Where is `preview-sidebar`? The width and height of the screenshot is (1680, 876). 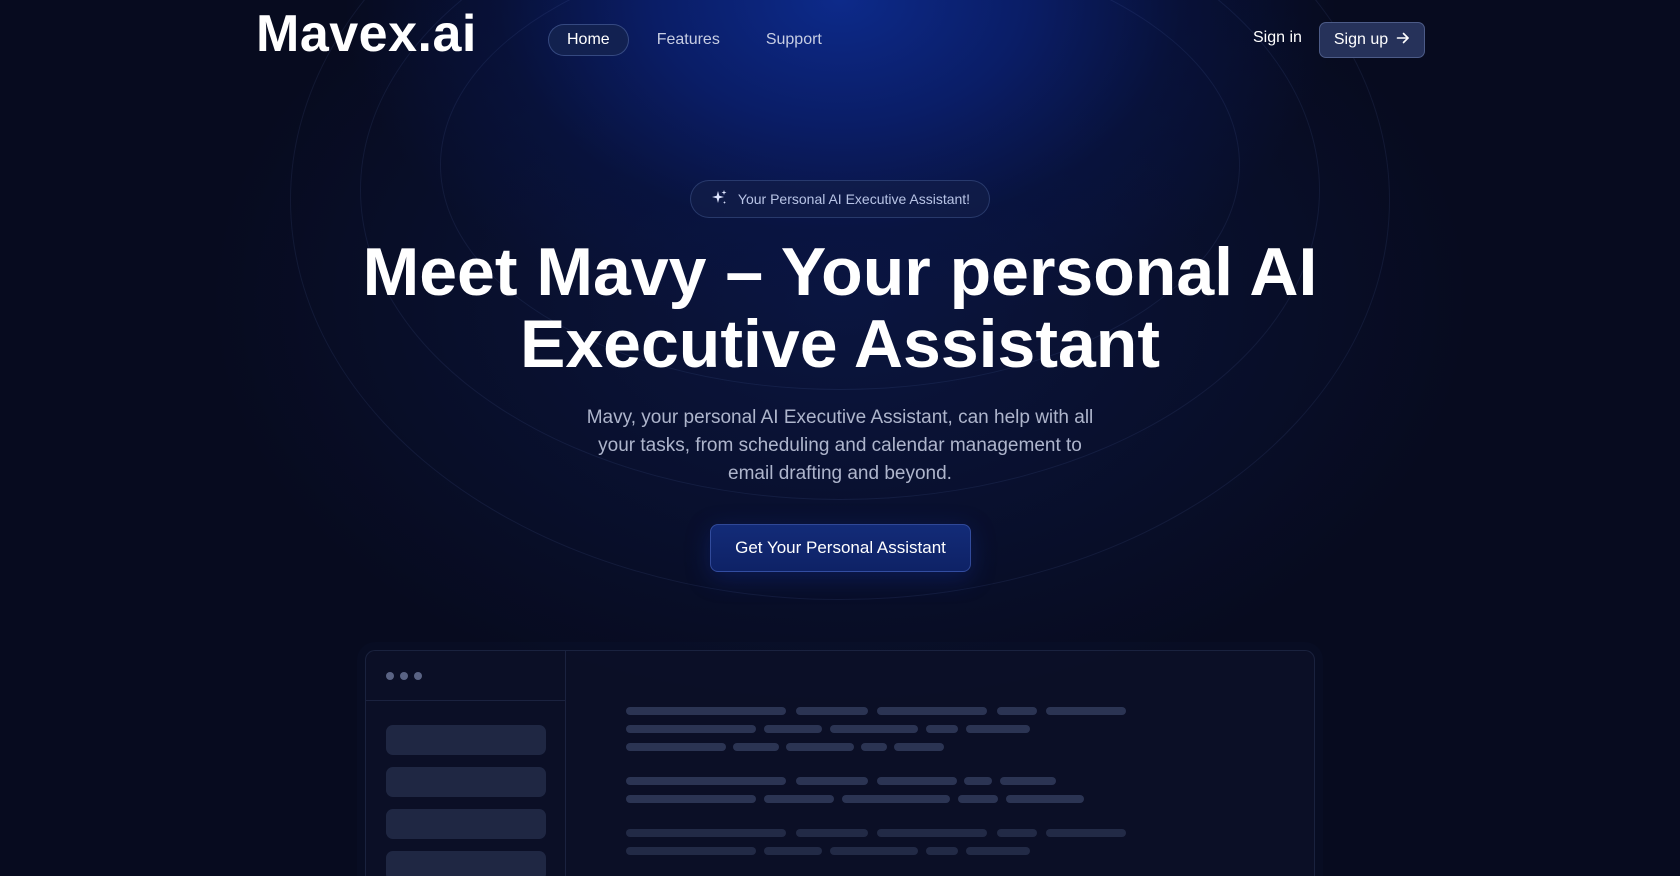
preview-sidebar is located at coordinates (466, 763).